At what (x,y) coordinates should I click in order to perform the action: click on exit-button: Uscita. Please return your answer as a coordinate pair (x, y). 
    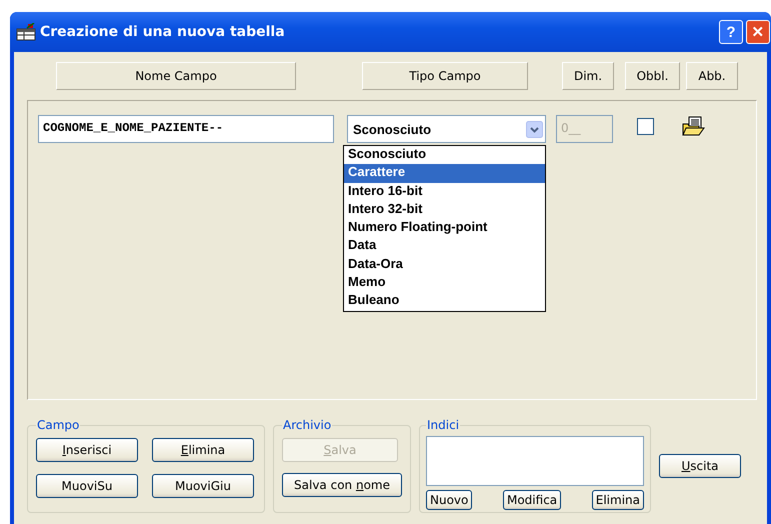
    Looking at the image, I should click on (700, 466).